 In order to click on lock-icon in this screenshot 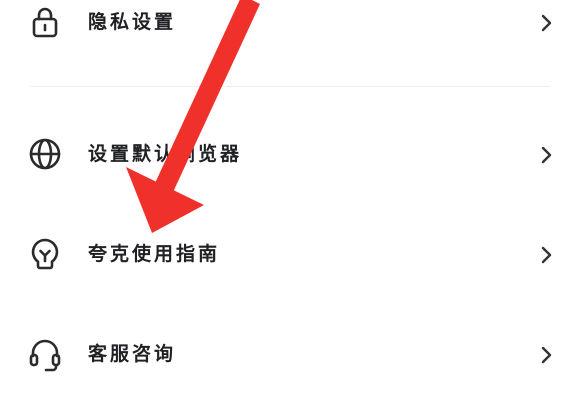, I will do `click(45, 22)`.